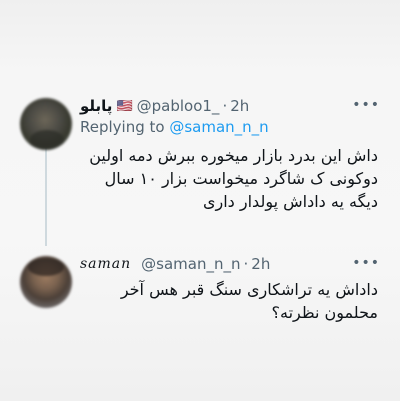 Image resolution: width=400 pixels, height=401 pixels. I want to click on user-handle: @pabloo1_, so click(178, 106).